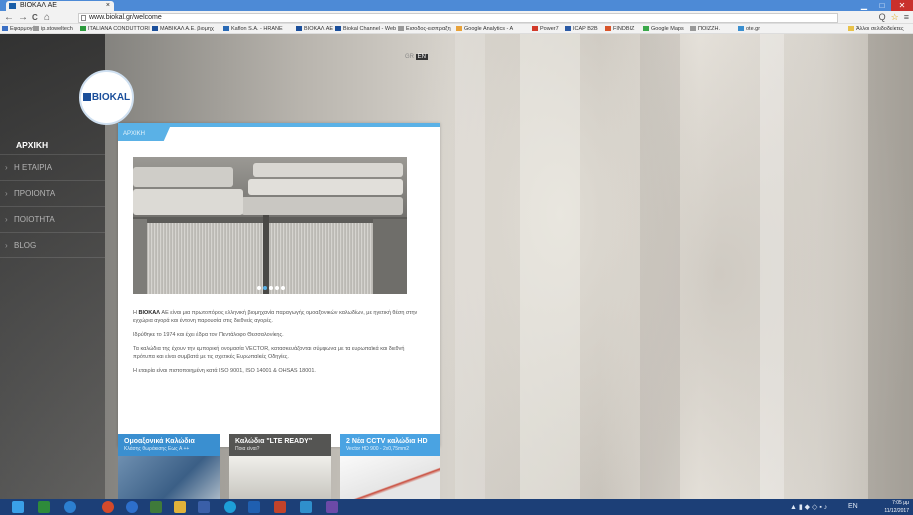 The image size is (913, 515). I want to click on folder-icon, so click(180, 507).